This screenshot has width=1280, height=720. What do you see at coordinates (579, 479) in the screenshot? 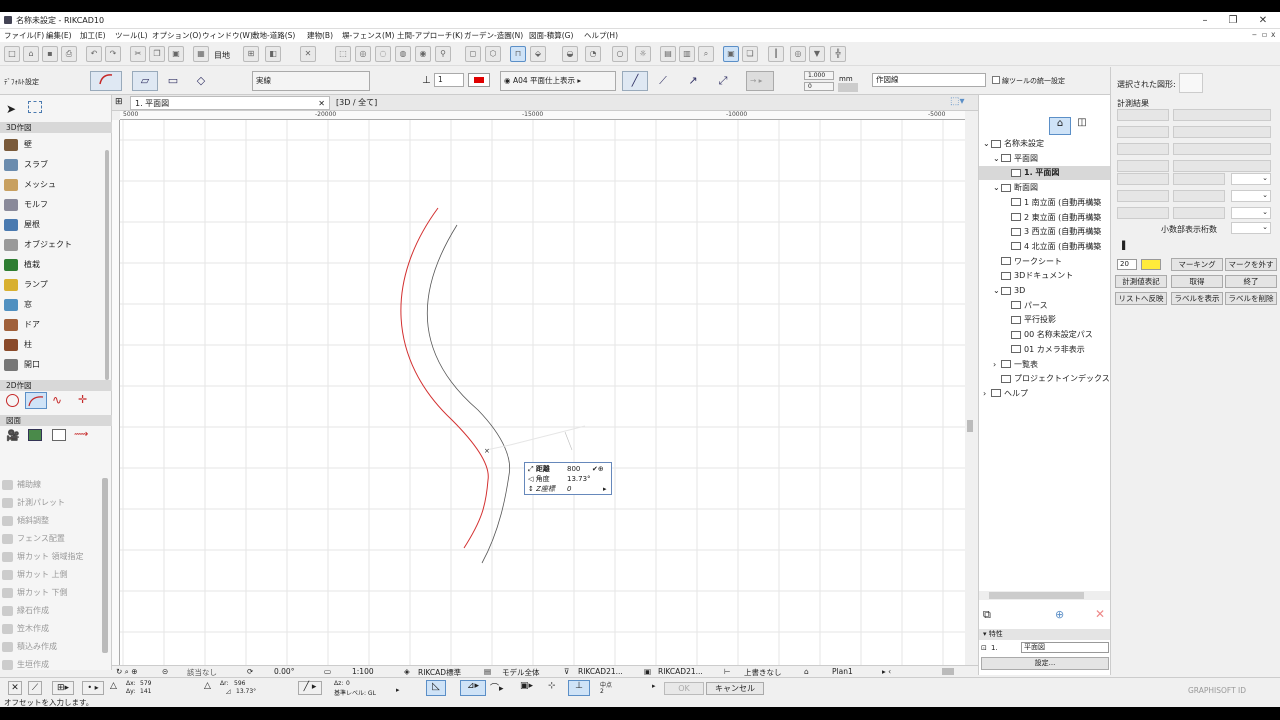
I see `angle-value: 13.73°` at bounding box center [579, 479].